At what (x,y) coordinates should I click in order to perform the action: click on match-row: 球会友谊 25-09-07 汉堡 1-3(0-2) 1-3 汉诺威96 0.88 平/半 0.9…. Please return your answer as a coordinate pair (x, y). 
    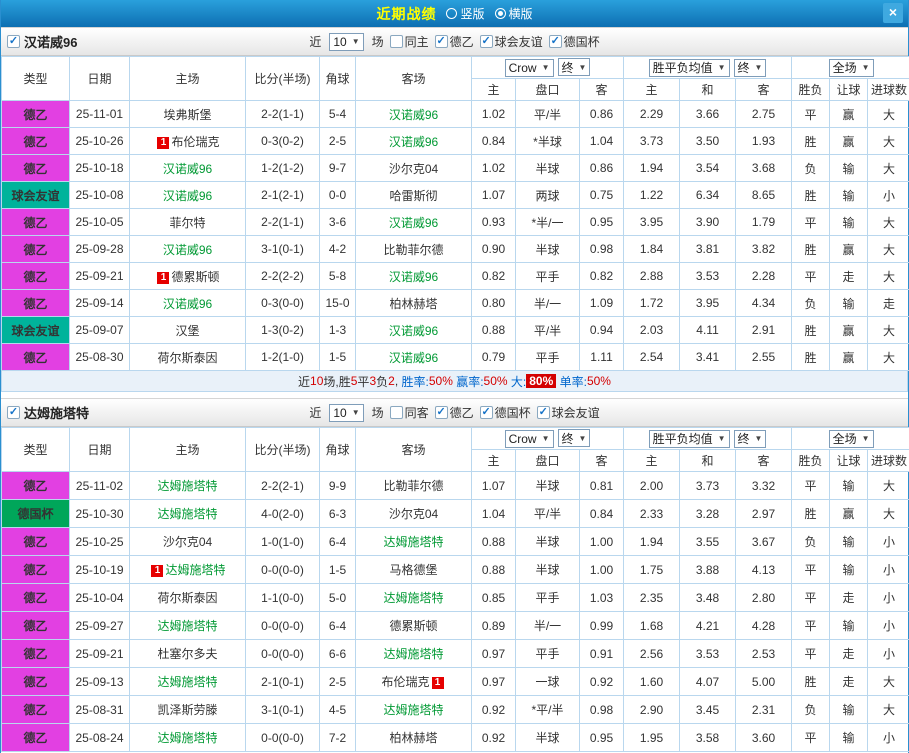
    Looking at the image, I should click on (455, 330).